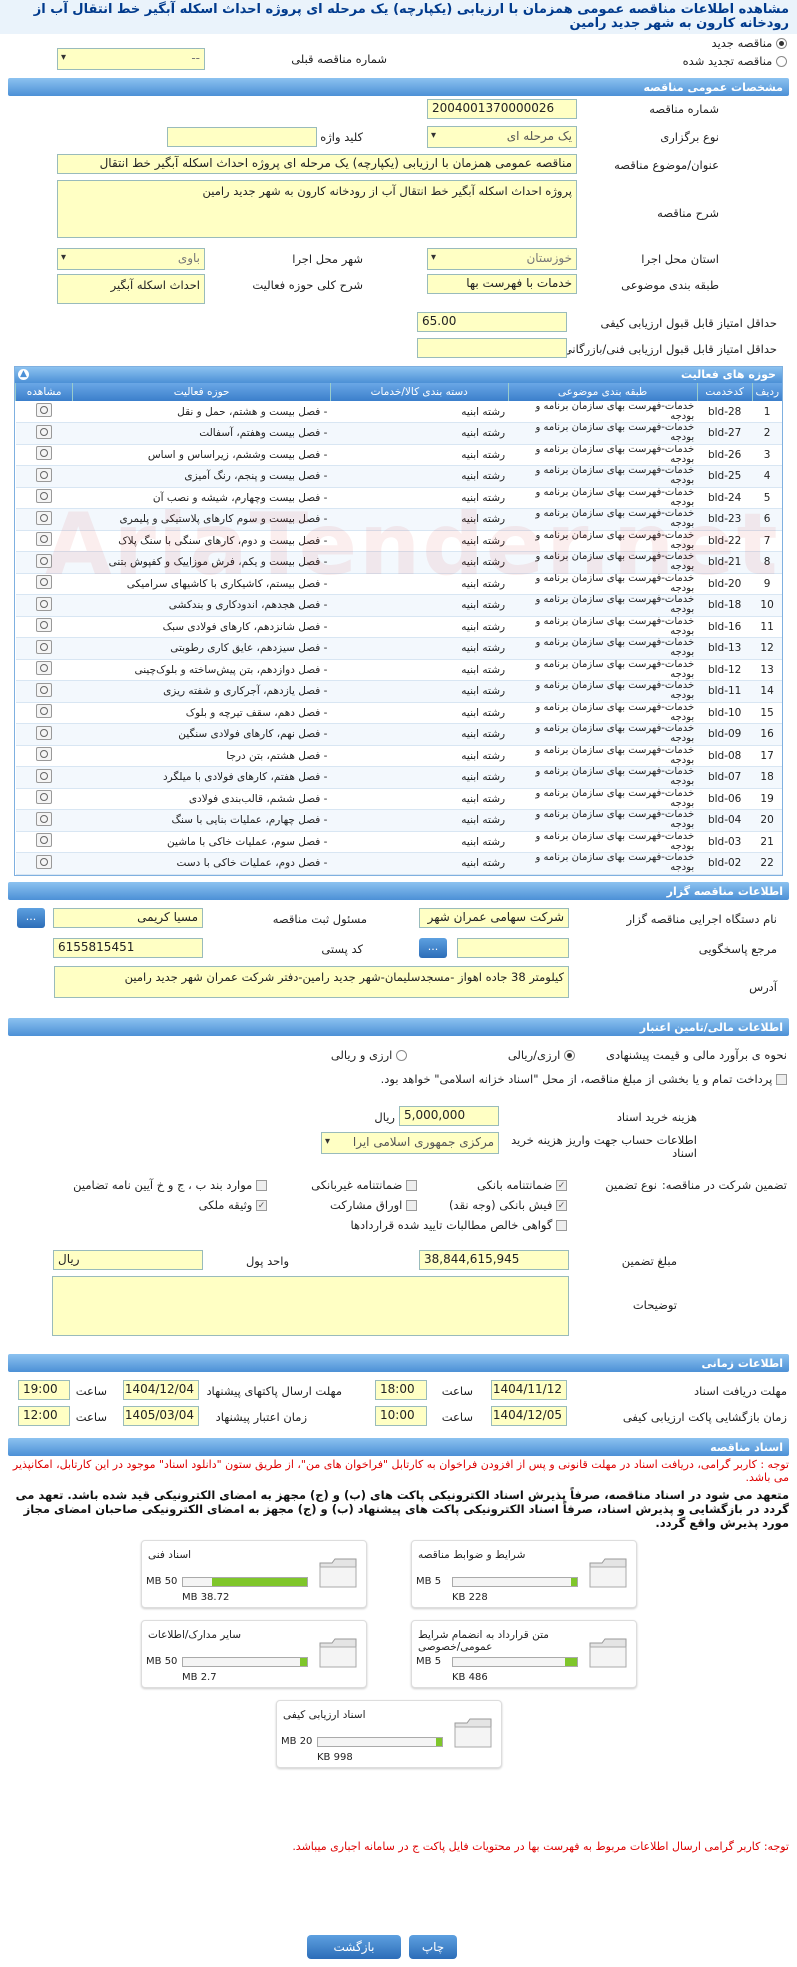  I want to click on document-card: اسناد ارزیابی کیفی 20 MB 998 KB, so click(389, 1733).